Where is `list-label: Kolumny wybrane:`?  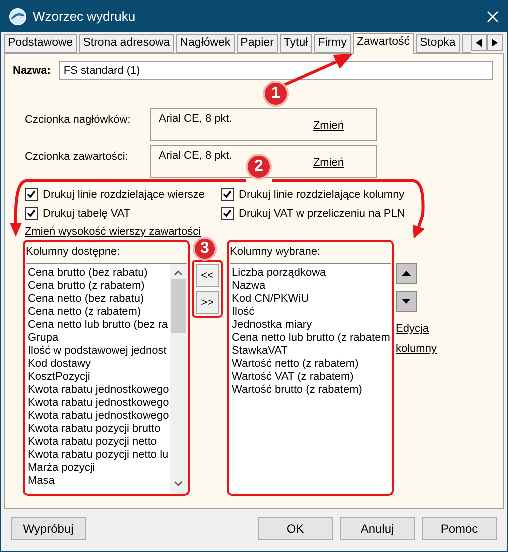 list-label: Kolumny wybrane: is located at coordinates (276, 252).